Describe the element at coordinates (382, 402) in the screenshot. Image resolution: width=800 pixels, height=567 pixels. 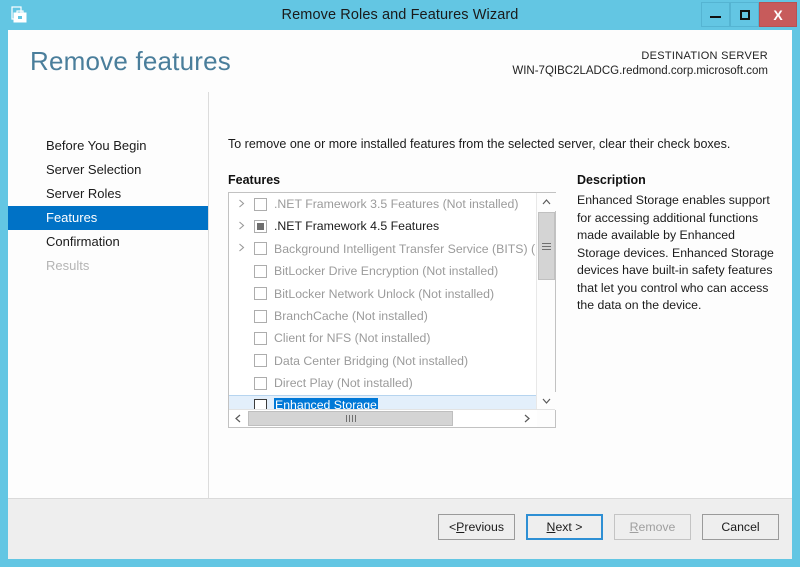
I see `feature-row: Enhanced Storage` at that location.